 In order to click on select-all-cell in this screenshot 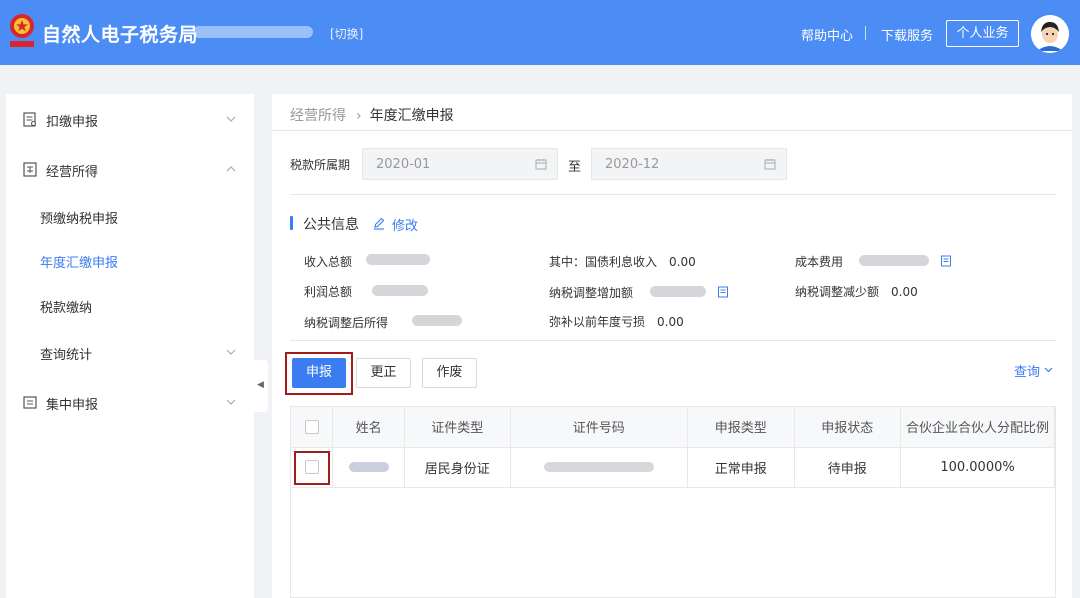, I will do `click(312, 427)`.